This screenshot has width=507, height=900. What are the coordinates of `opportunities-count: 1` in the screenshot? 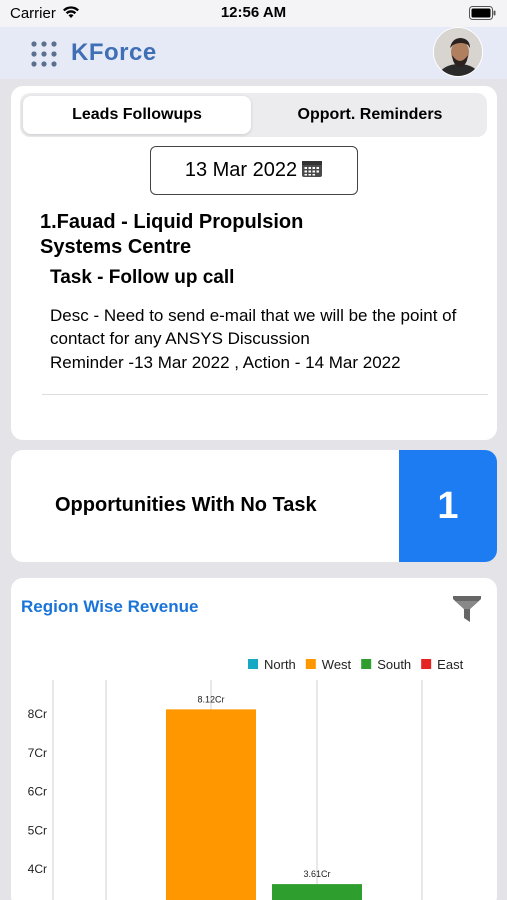 It's located at (448, 505).